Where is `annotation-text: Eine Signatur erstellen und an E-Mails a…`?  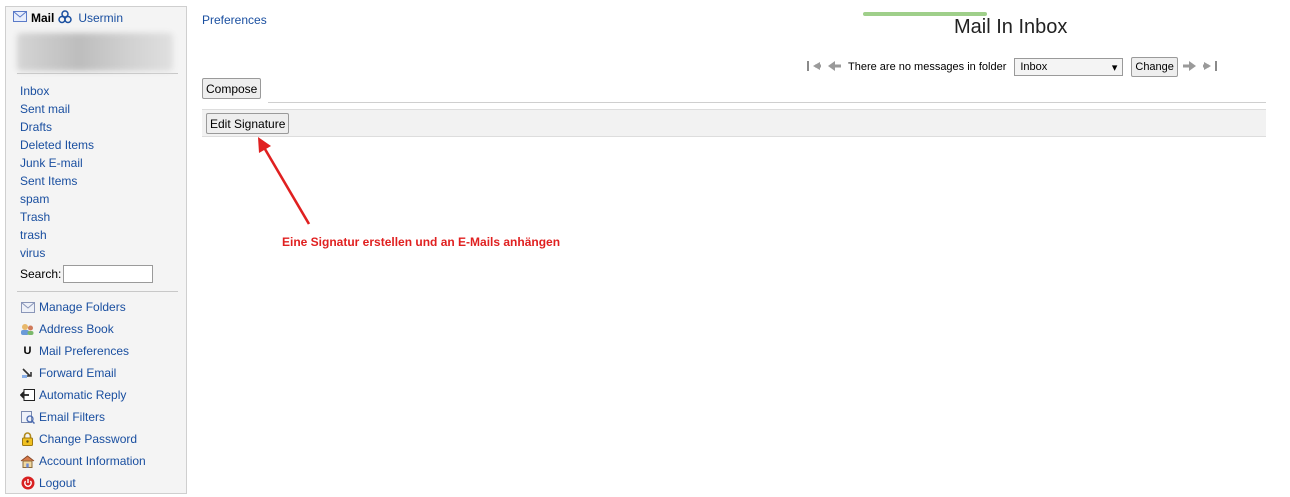
annotation-text: Eine Signatur erstellen und an E-Mails a… is located at coordinates (421, 242).